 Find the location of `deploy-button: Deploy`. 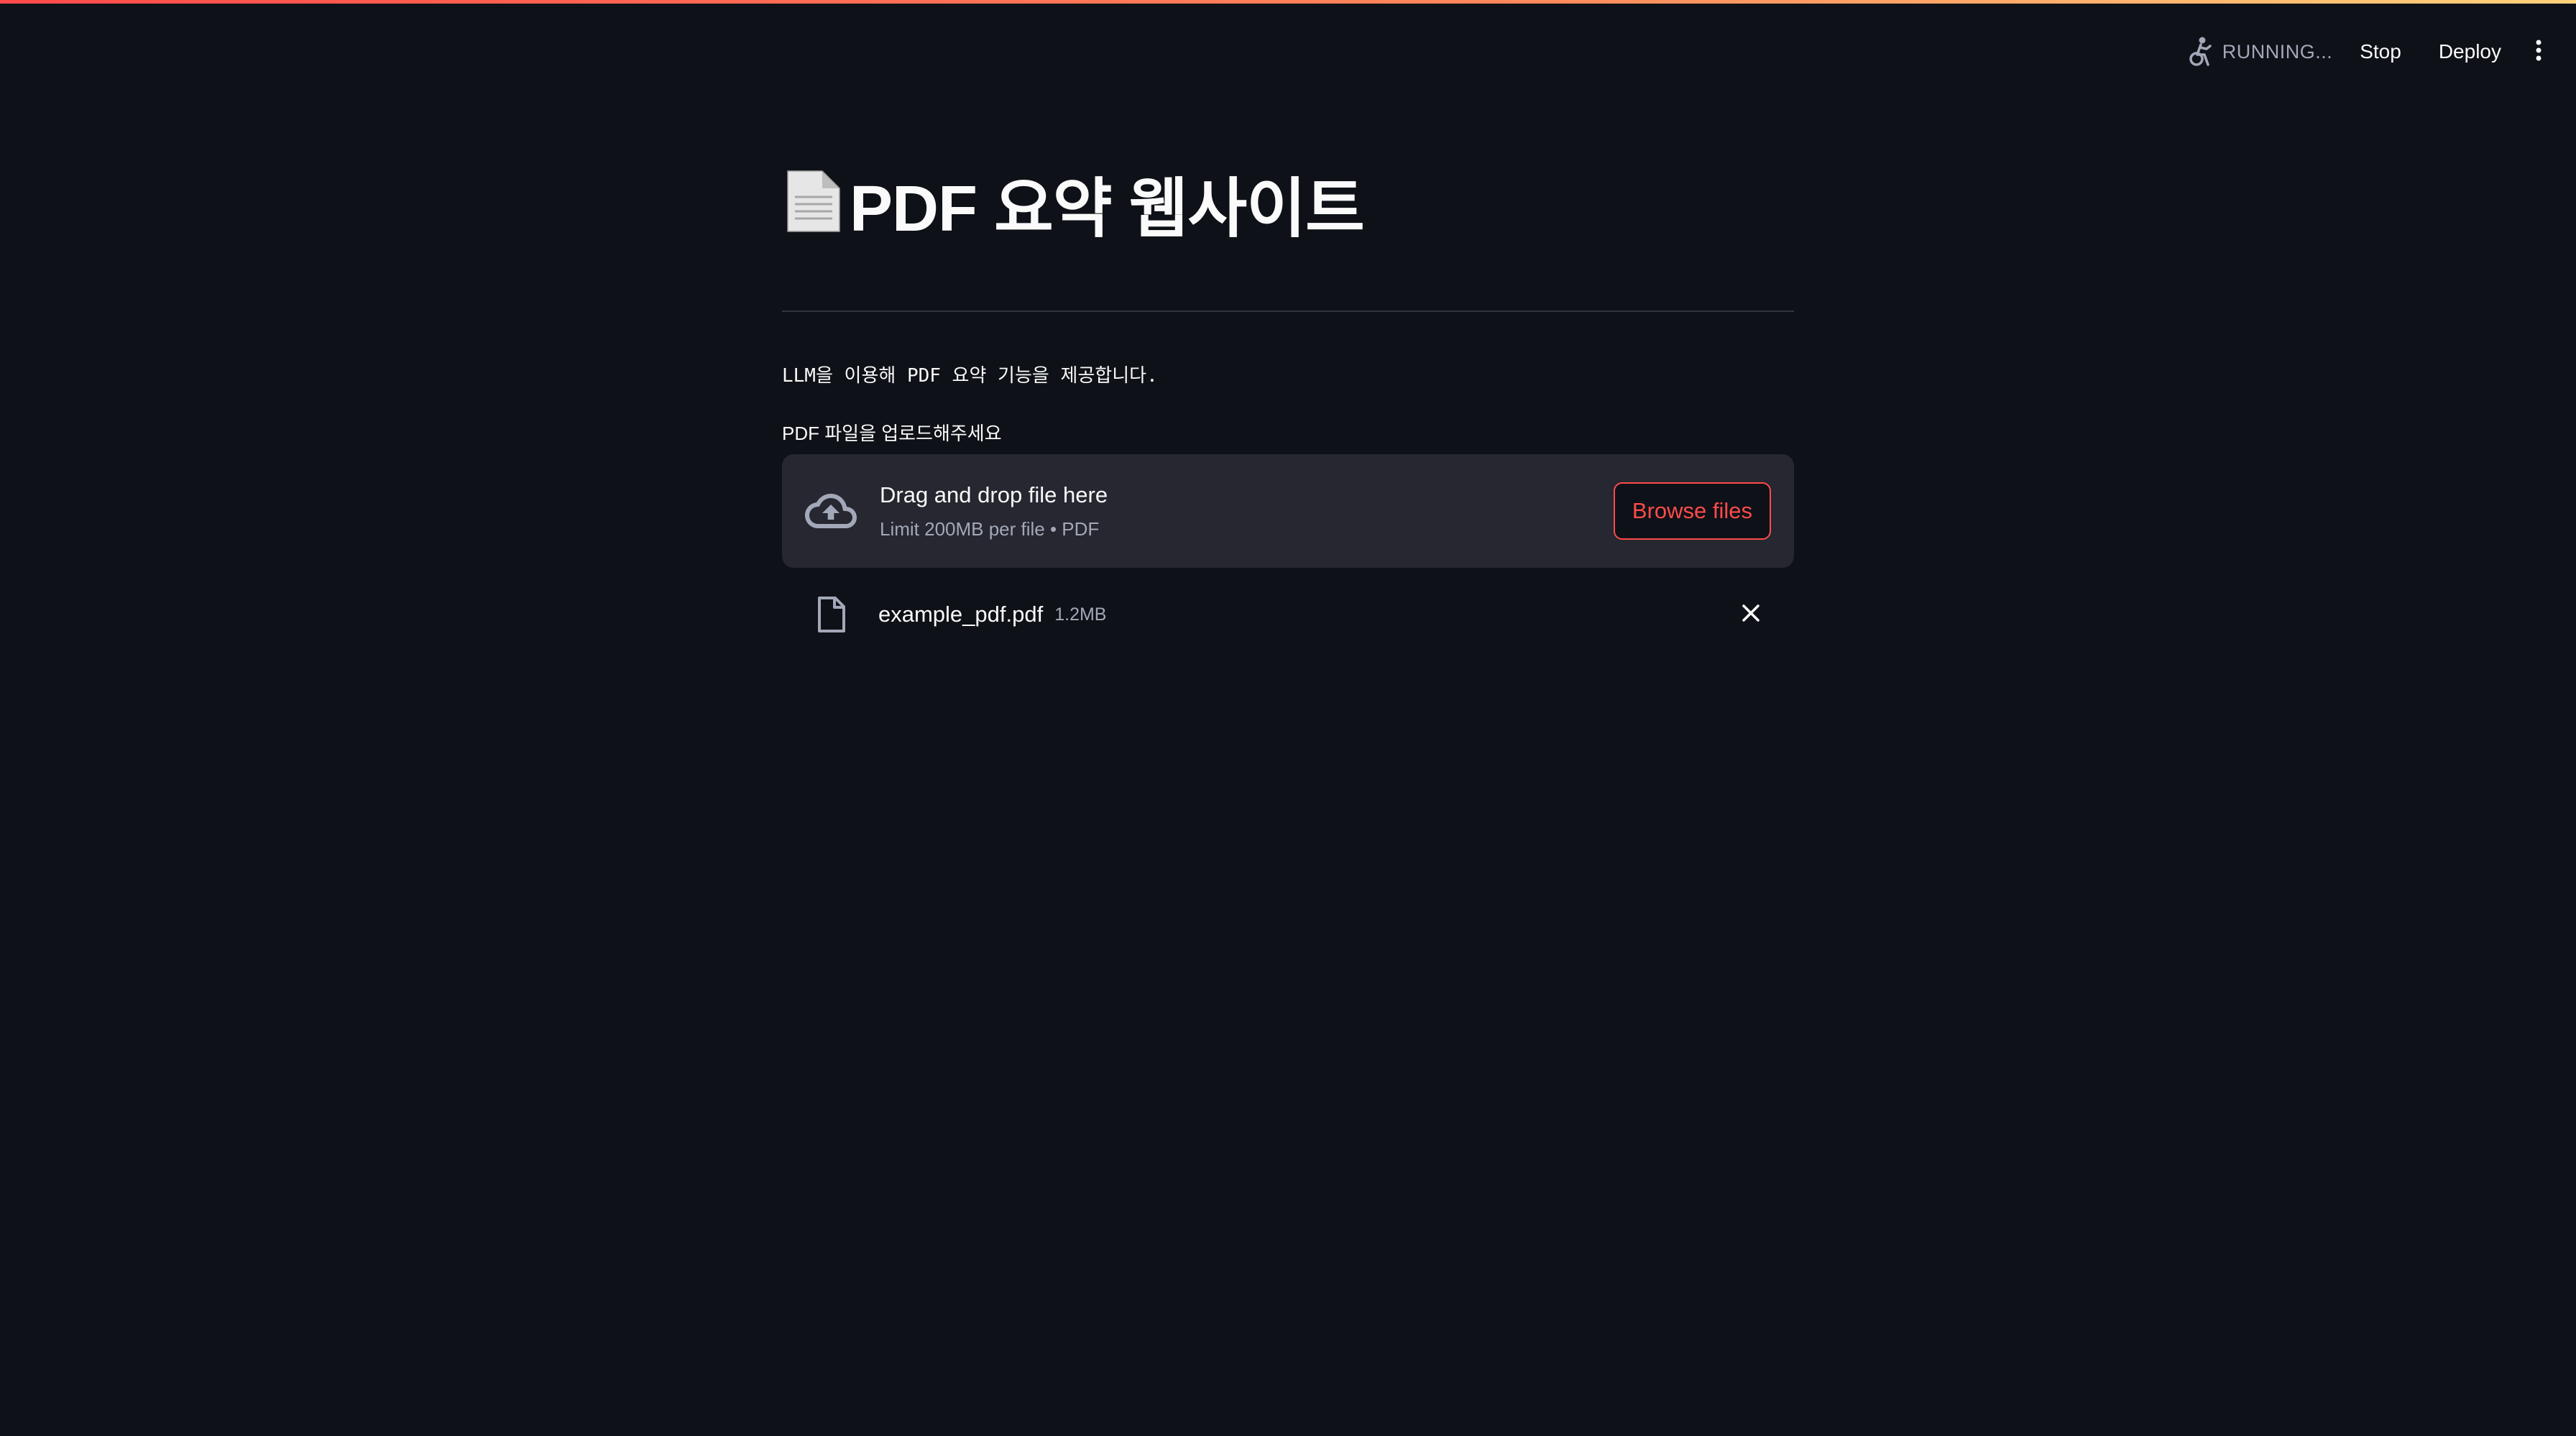

deploy-button: Deploy is located at coordinates (2470, 51).